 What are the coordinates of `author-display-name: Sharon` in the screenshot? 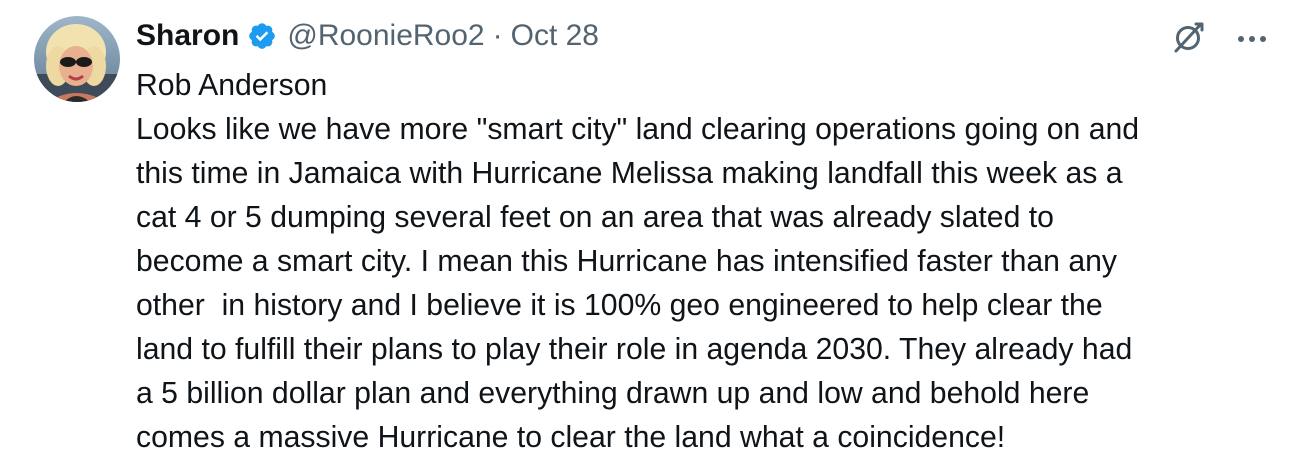 It's located at (187, 36).